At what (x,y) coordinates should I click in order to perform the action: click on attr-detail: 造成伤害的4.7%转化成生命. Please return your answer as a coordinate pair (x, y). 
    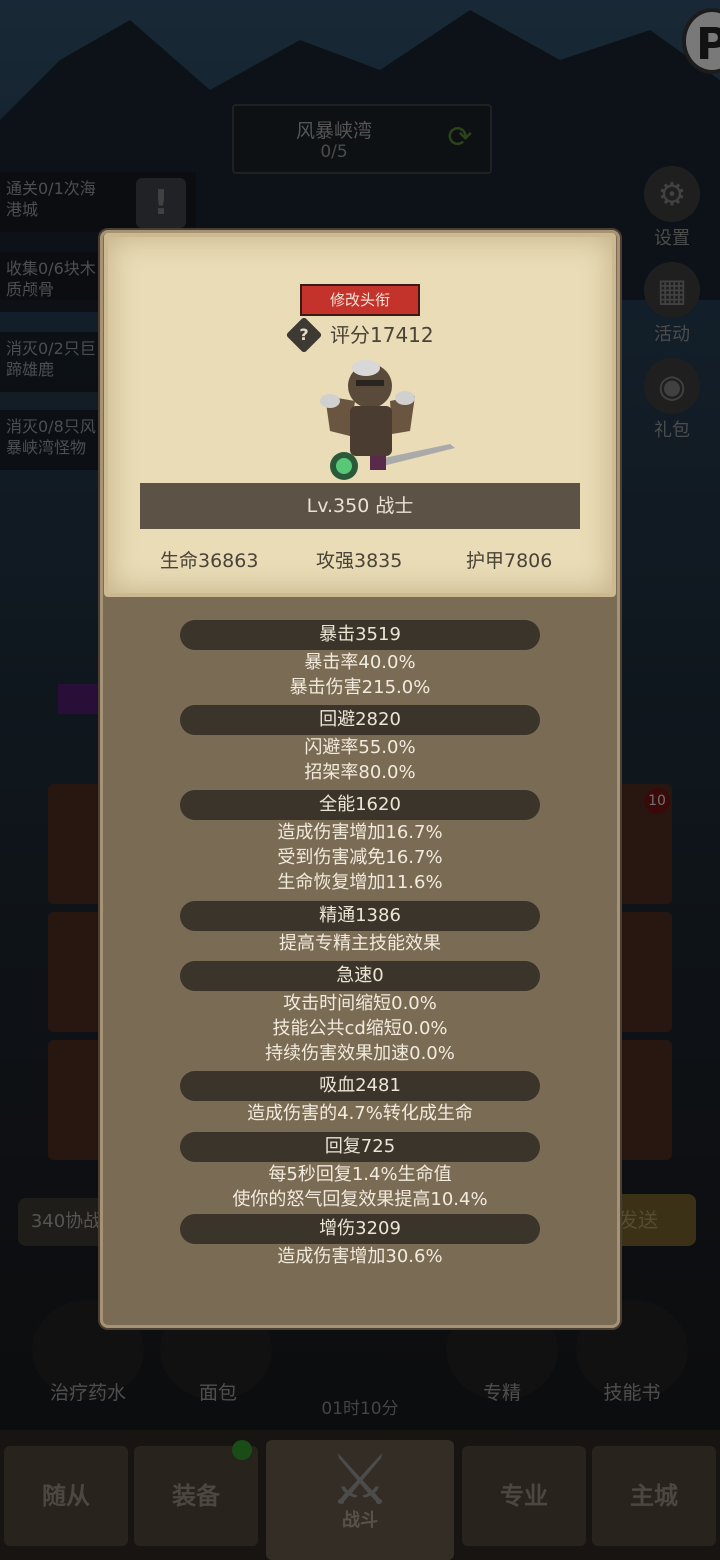
    Looking at the image, I should click on (360, 1113).